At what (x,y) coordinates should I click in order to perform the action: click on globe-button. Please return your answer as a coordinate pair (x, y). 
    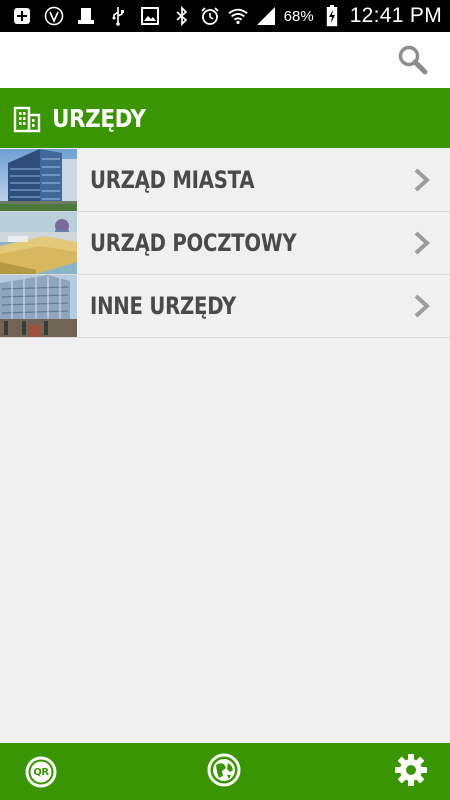
    Looking at the image, I should click on (224, 772).